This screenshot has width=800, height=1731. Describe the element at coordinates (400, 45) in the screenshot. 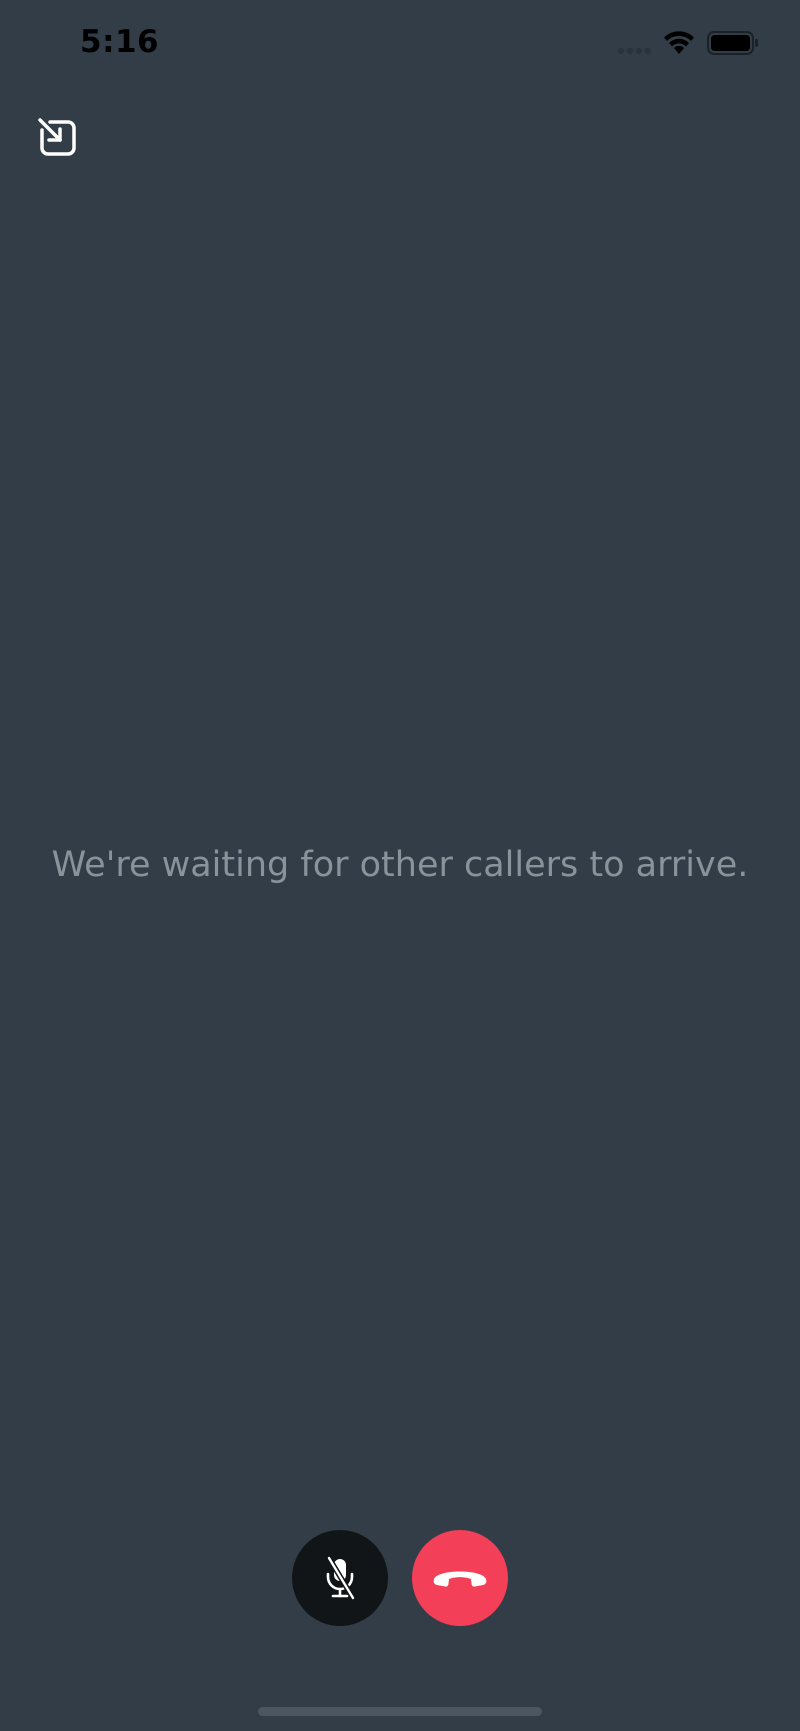

I see `status-bar: 5:16` at that location.